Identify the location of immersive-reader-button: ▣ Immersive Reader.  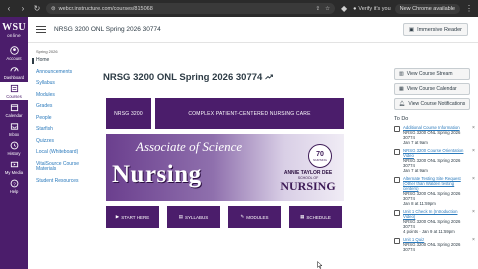
(435, 29).